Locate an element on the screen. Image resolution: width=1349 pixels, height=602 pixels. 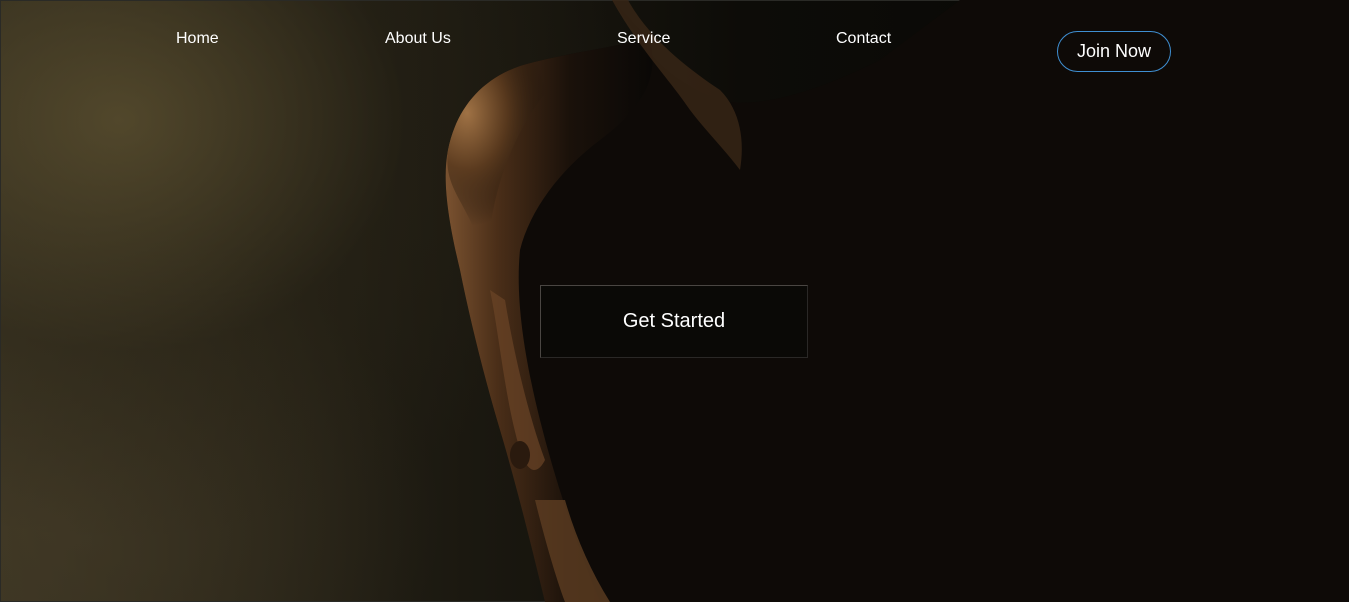
join-now-button: Join Now is located at coordinates (1114, 51).